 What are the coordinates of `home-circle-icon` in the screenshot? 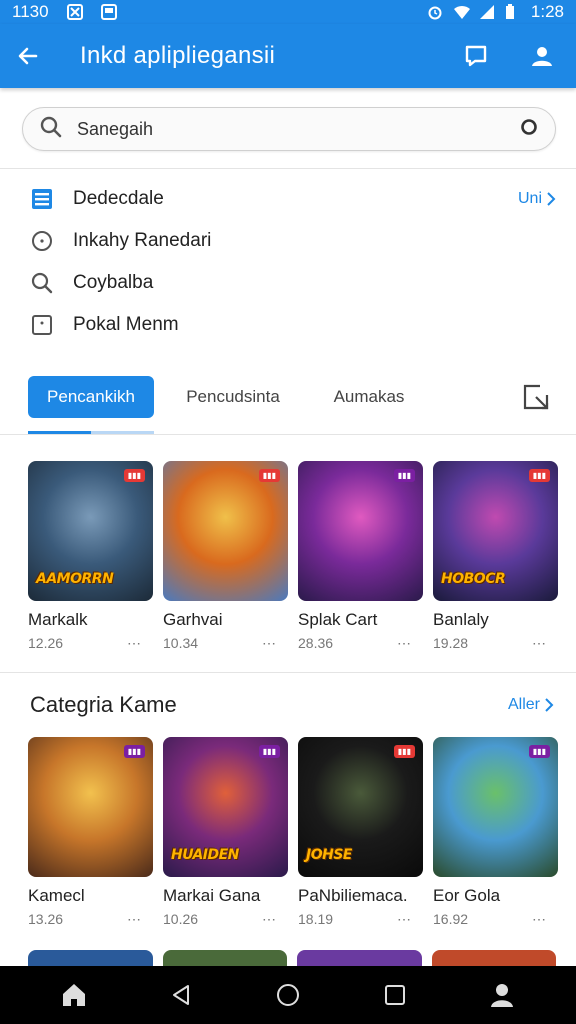 It's located at (288, 995).